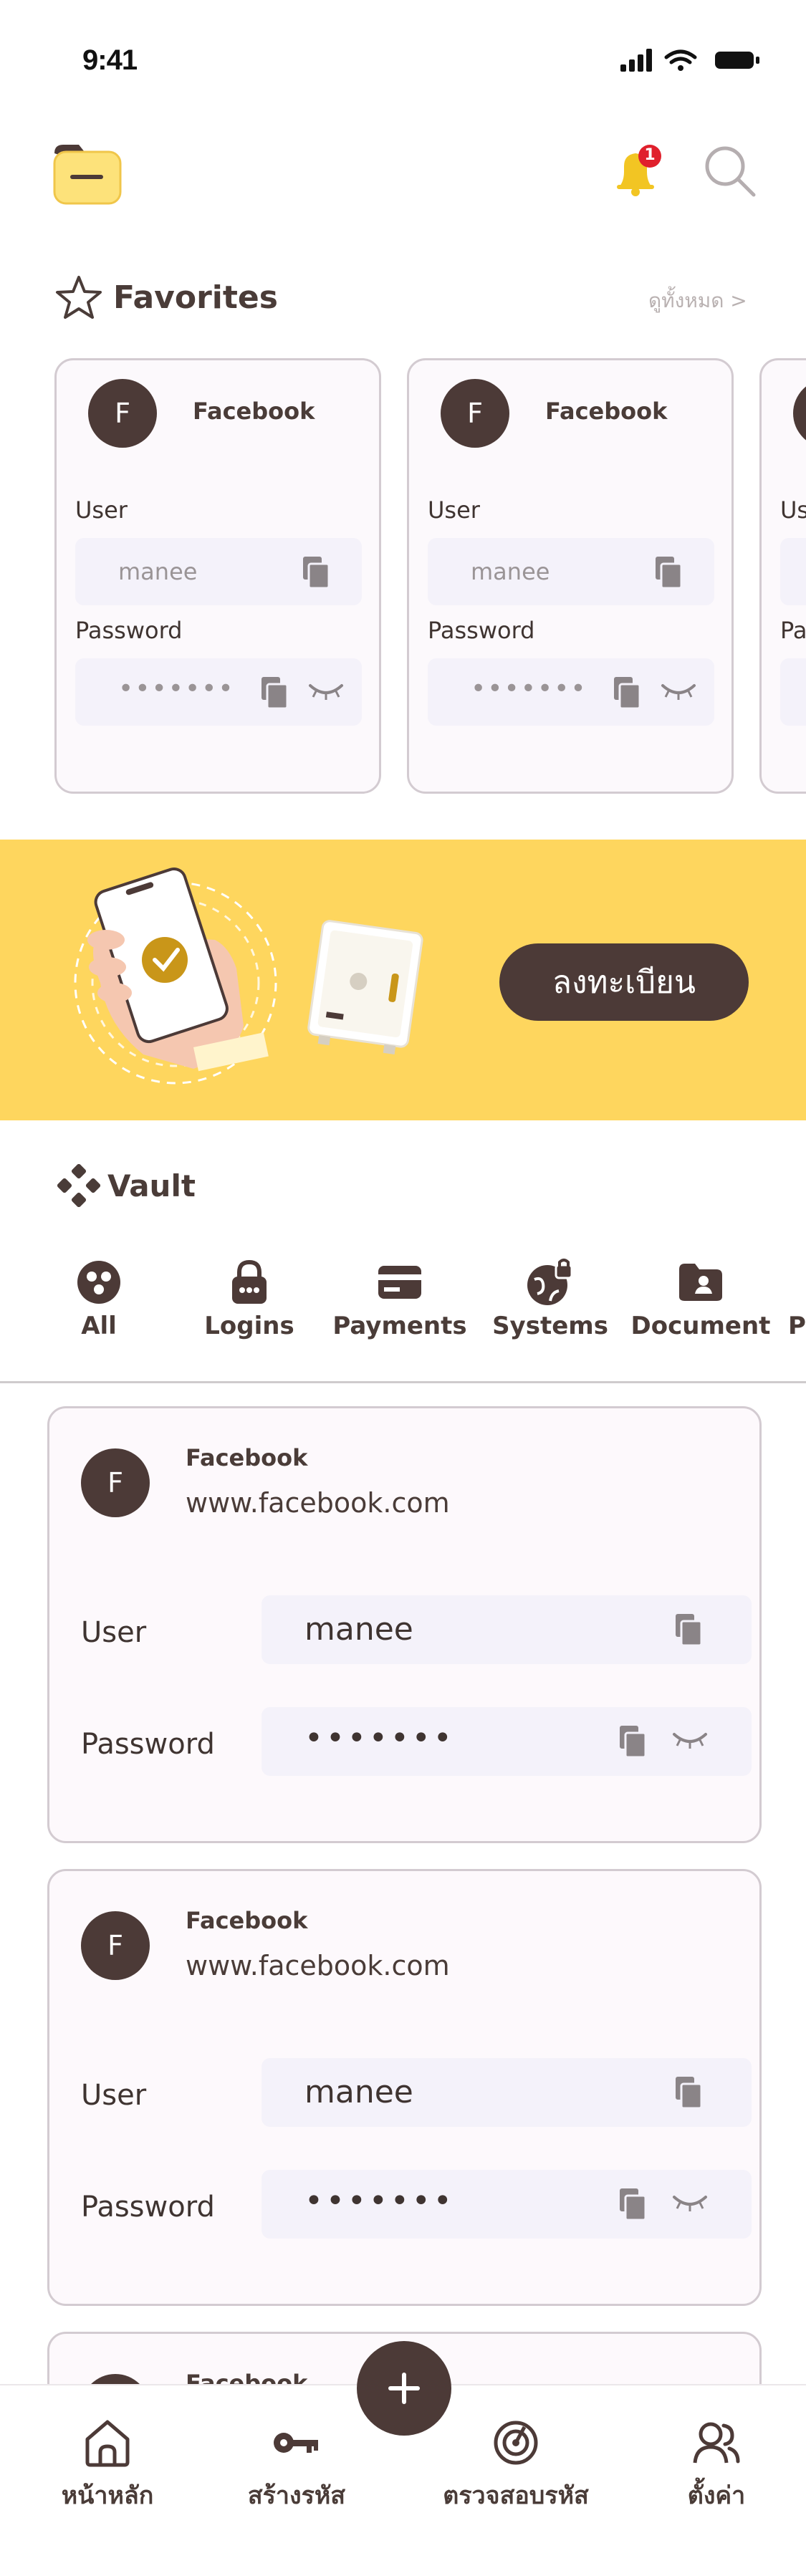  What do you see at coordinates (247, 1458) in the screenshot?
I see `vault-item-name: Facebook` at bounding box center [247, 1458].